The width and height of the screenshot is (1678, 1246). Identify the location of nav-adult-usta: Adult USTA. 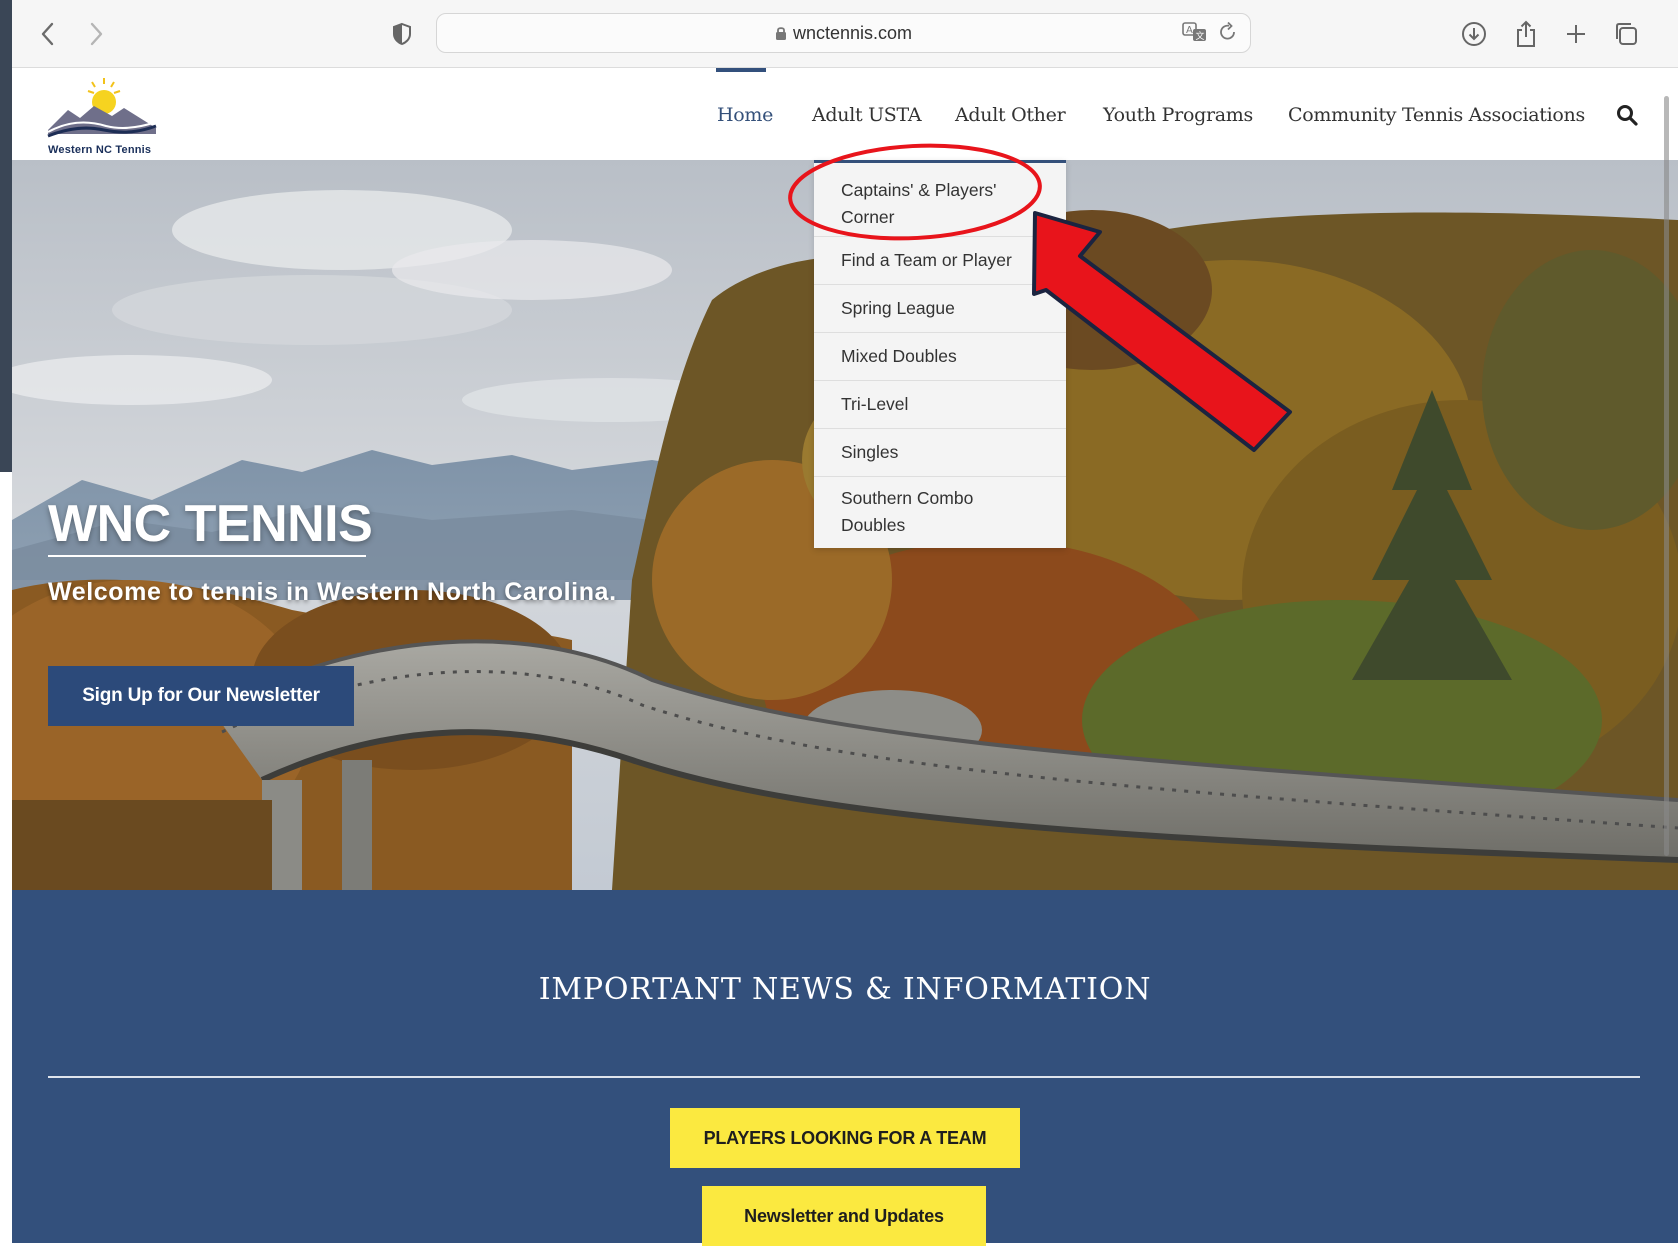
(867, 115).